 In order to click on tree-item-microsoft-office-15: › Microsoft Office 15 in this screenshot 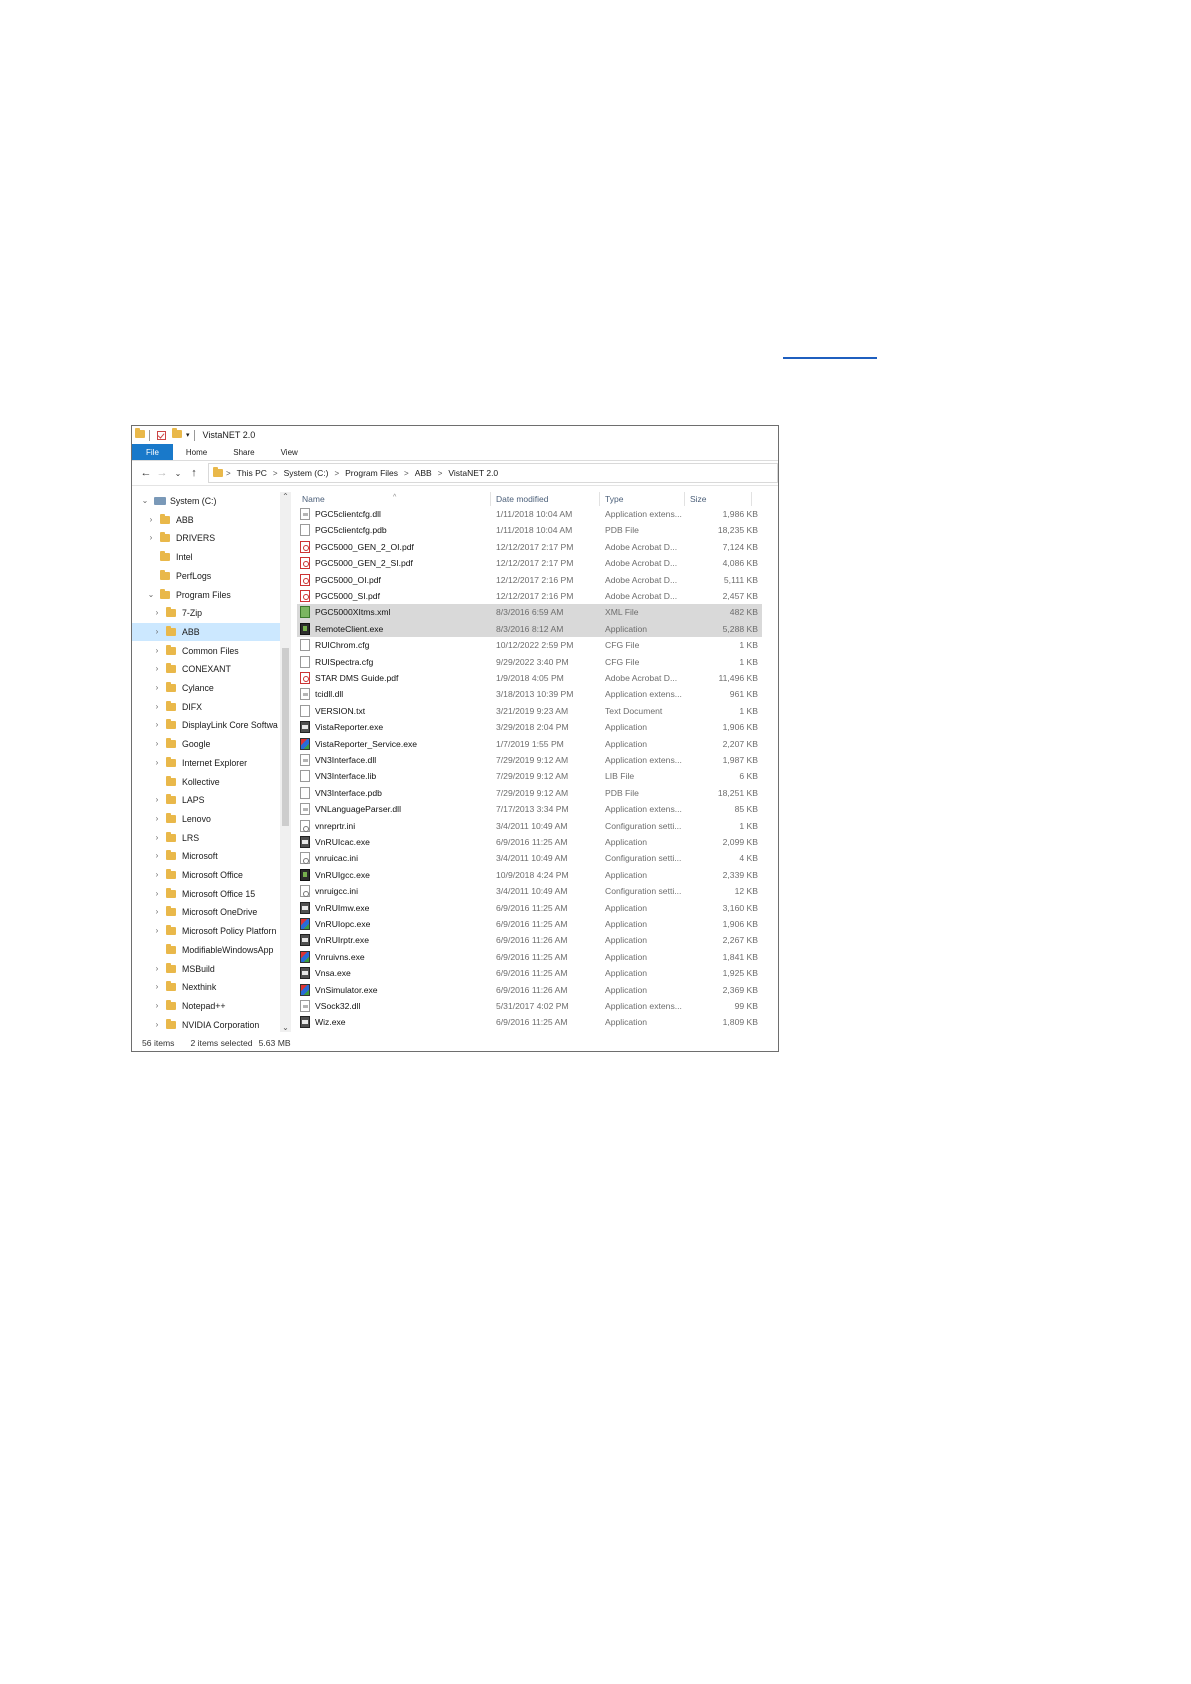, I will do `click(206, 894)`.